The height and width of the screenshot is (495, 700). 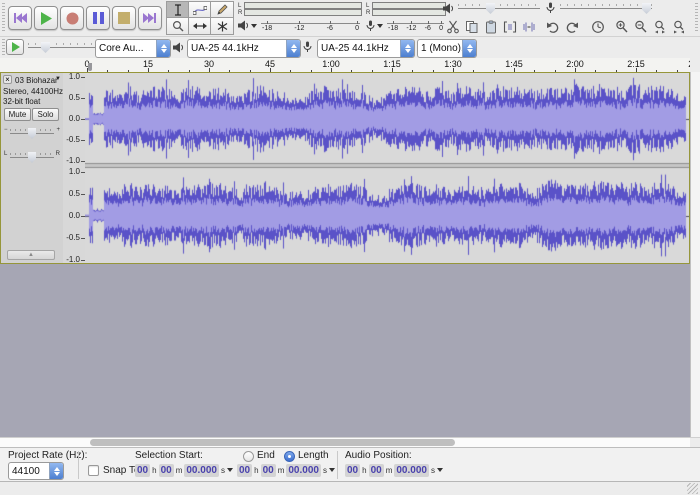 What do you see at coordinates (394, 470) in the screenshot?
I see `audio-position-time: 00 h 00 m 00.000 s` at bounding box center [394, 470].